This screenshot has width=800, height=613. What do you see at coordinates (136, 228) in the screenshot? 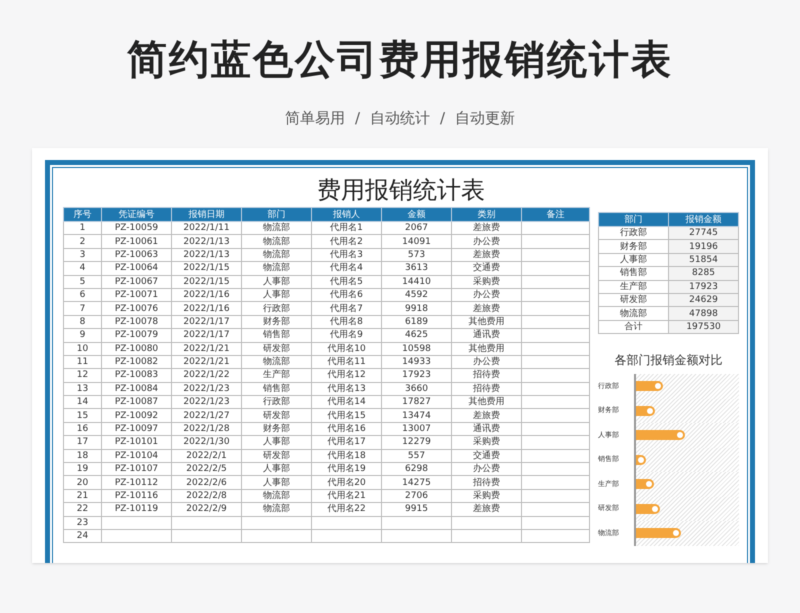
I see `table-cell: PZ-10059` at bounding box center [136, 228].